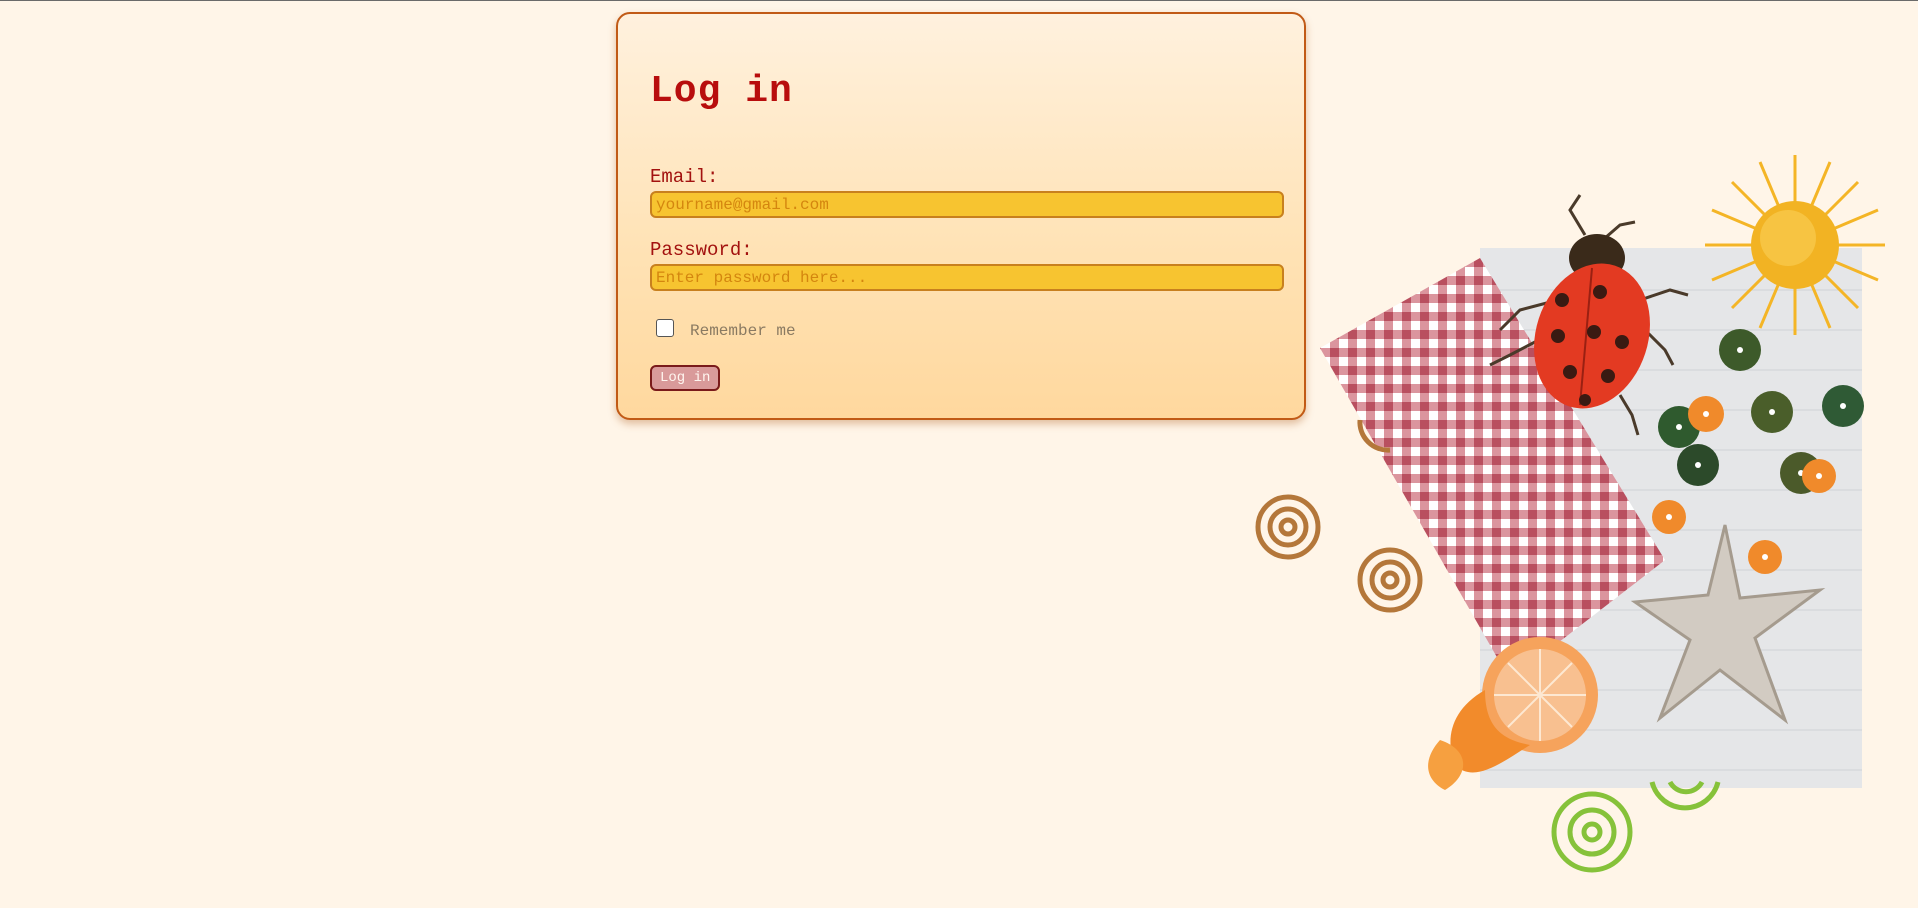 The height and width of the screenshot is (908, 1918). Describe the element at coordinates (685, 378) in the screenshot. I see `login-button: Log in` at that location.